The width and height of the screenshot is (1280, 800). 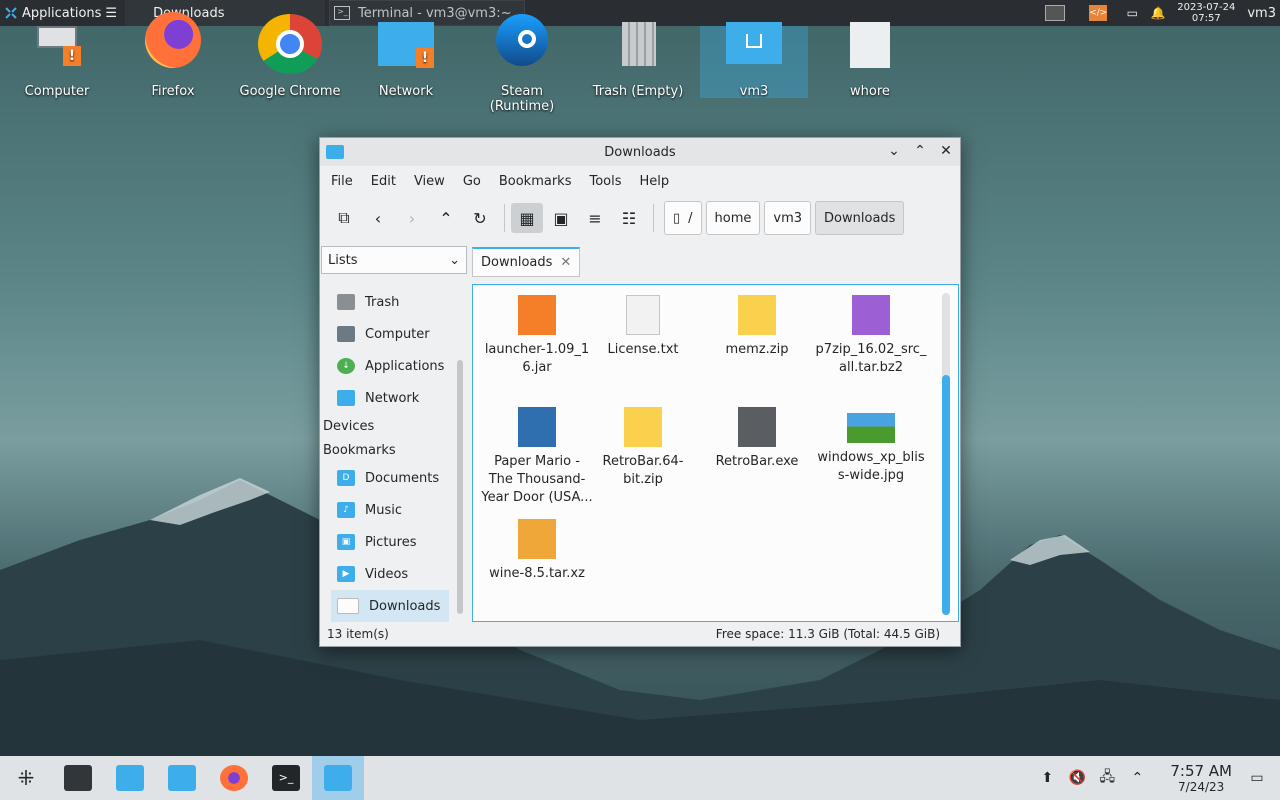 I want to click on toolbar: ⧉ ‹ › ⌃ ↻ ▦ ▣ ≡ ☷ ▯ / home vm3 Downloads, so click(x=640, y=218).